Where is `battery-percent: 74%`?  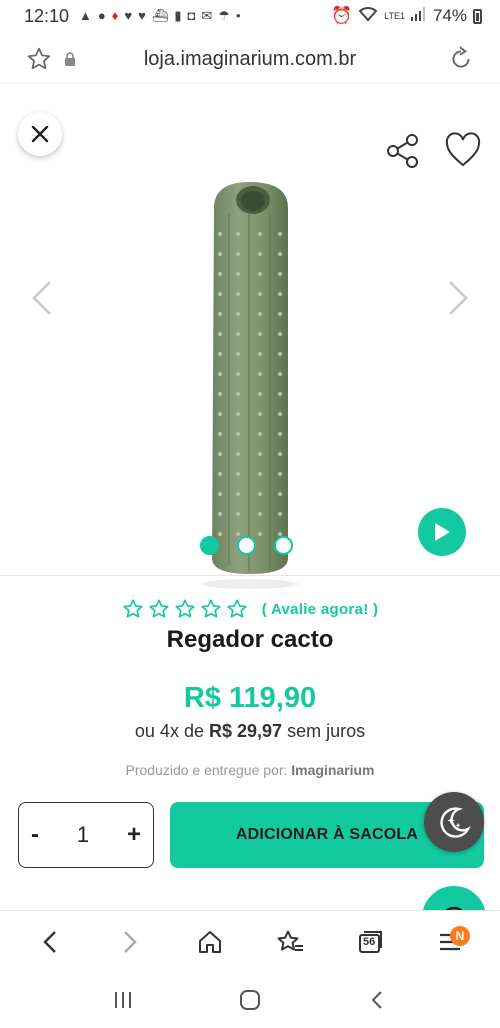
battery-percent: 74% is located at coordinates (449, 15).